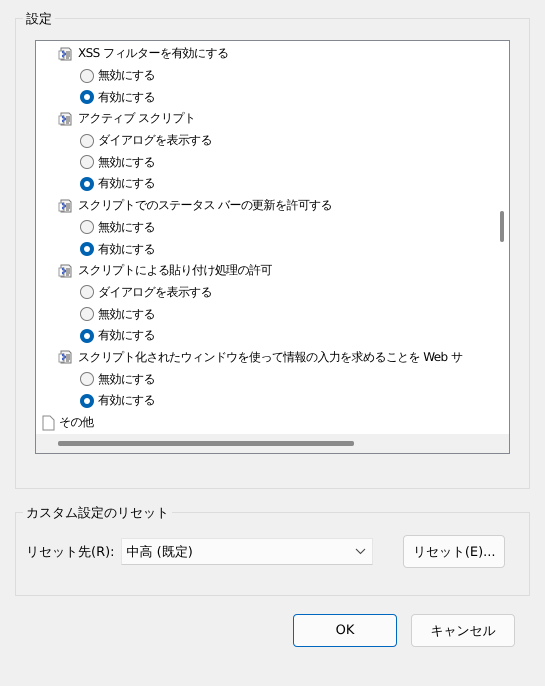  What do you see at coordinates (270, 357) in the screenshot?
I see `setting-label: スクリプト化されたウィンドウを使って情報の入力を求めることを Web サ` at bounding box center [270, 357].